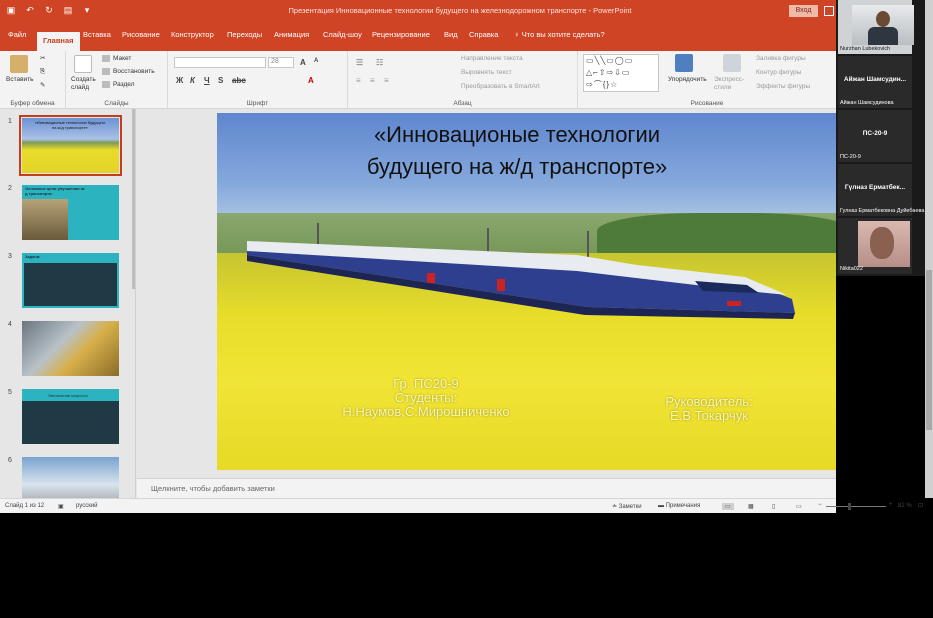 Image resolution: width=933 pixels, height=618 pixels. Describe the element at coordinates (61, 506) in the screenshot. I see `spellcheck-icon: ▣` at that location.